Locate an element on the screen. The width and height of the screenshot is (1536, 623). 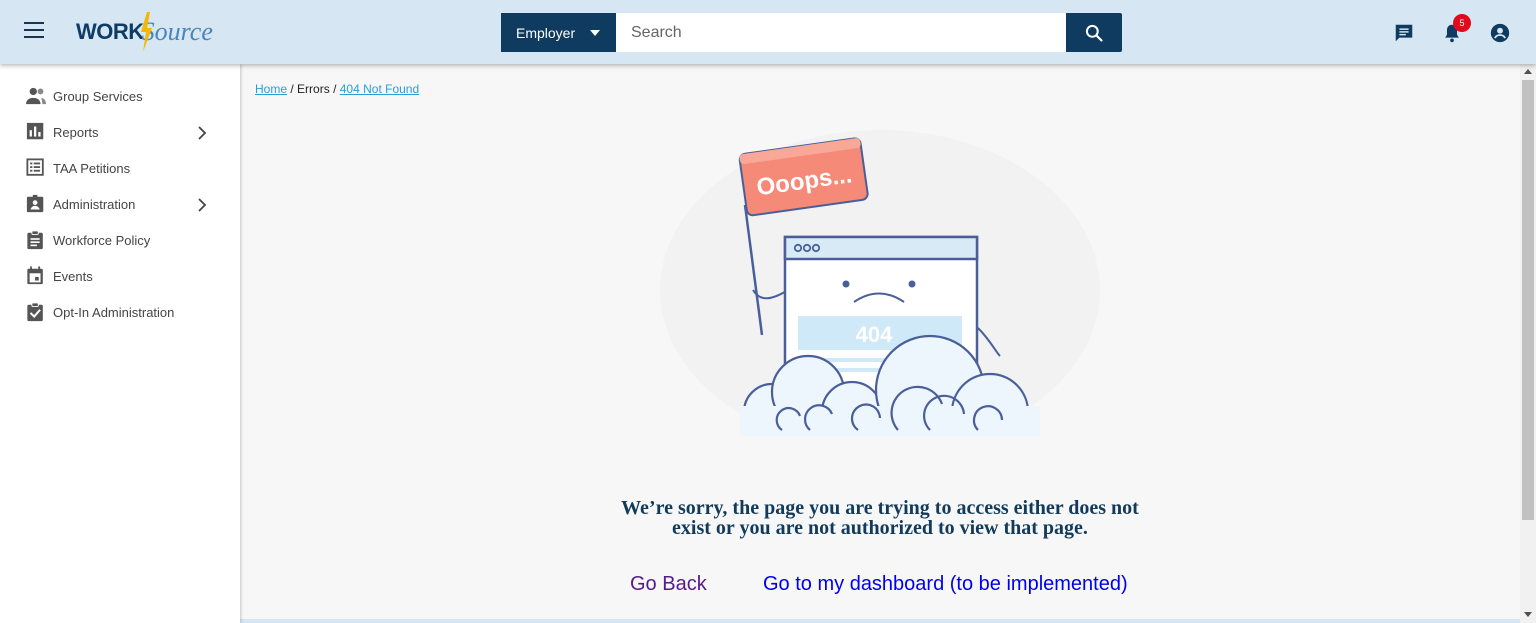
worksource-logo: WORK Source is located at coordinates (144, 32).